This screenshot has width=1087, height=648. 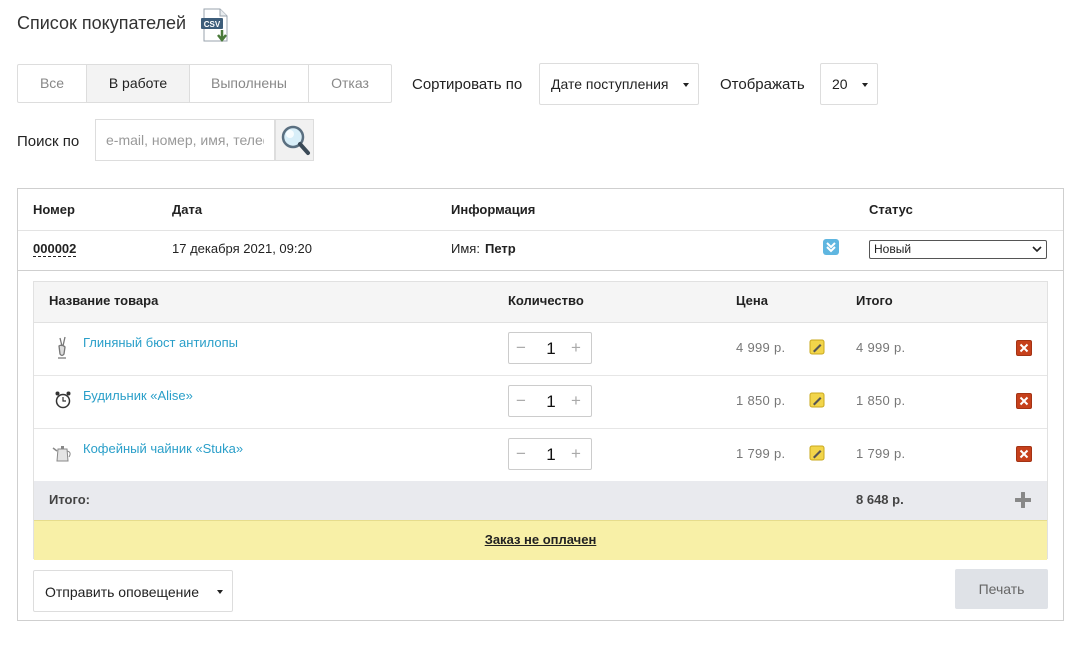 What do you see at coordinates (185, 140) in the screenshot?
I see `search-input` at bounding box center [185, 140].